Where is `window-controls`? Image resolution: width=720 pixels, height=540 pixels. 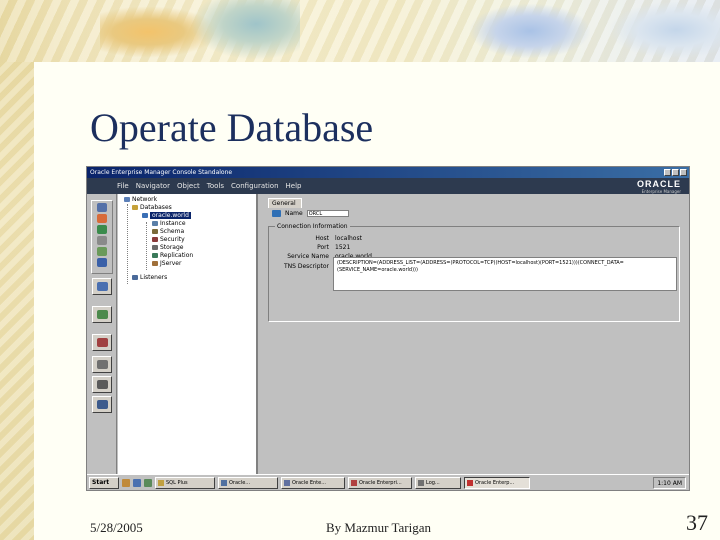
window-controls is located at coordinates (676, 172).